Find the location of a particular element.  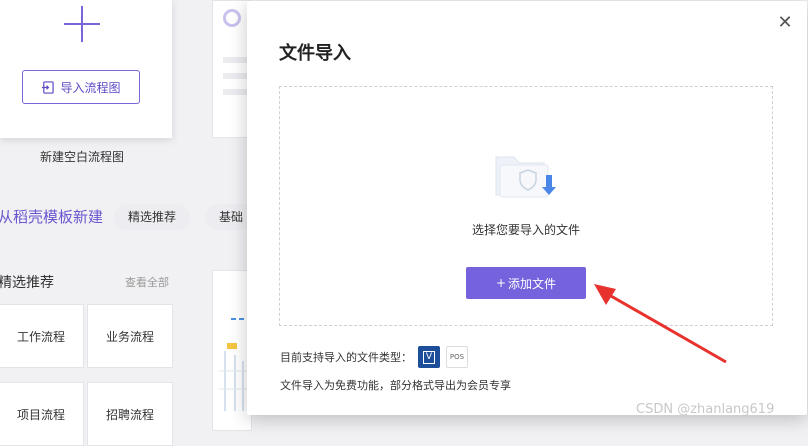

add-file-button: + 添加文件 is located at coordinates (526, 283).